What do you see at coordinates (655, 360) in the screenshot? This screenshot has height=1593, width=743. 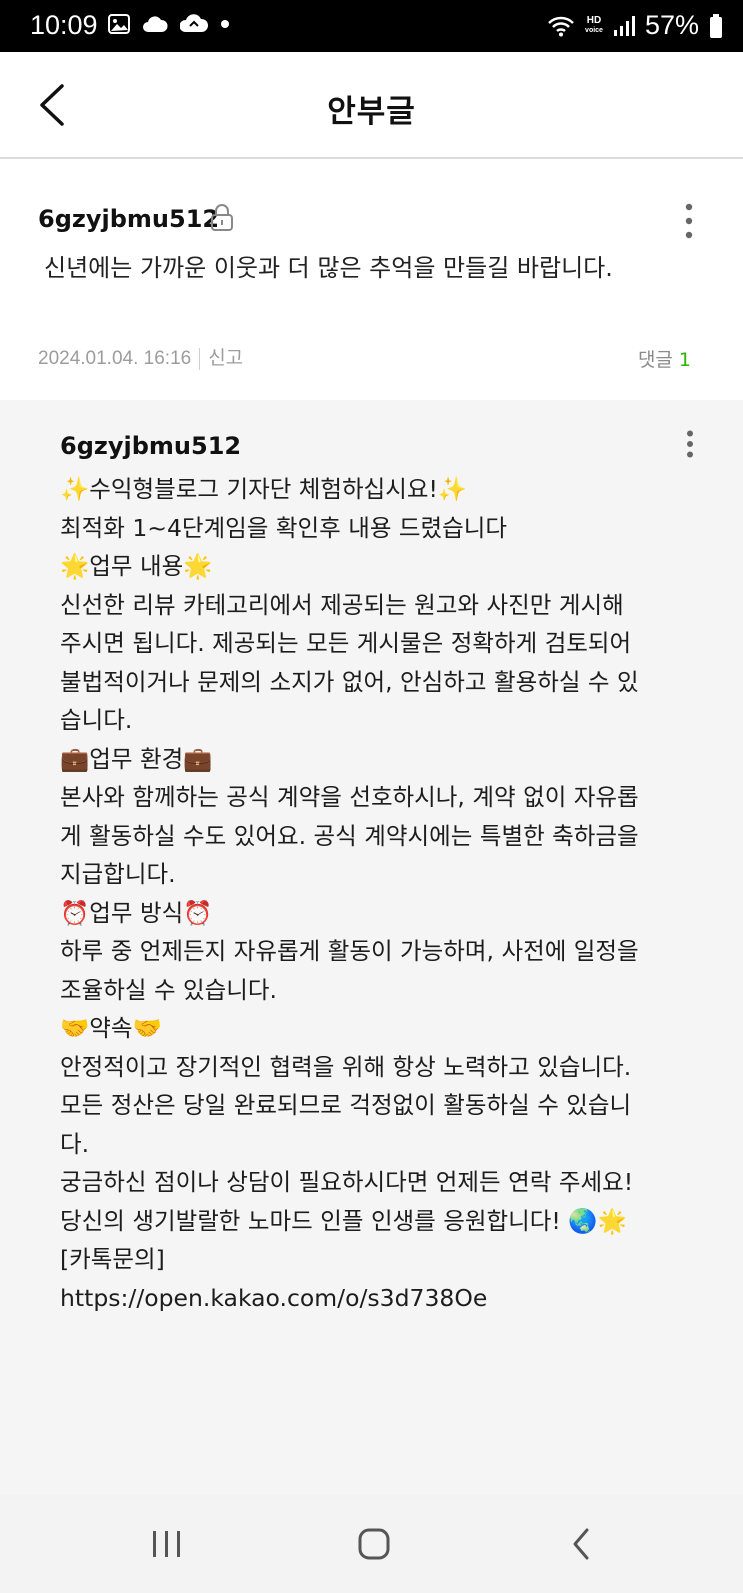 I see `comment-label: 댓글` at bounding box center [655, 360].